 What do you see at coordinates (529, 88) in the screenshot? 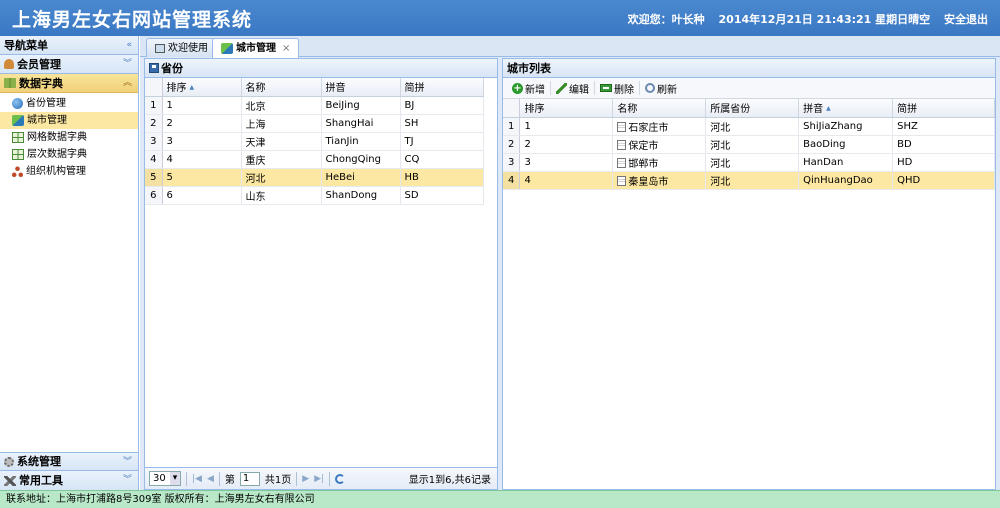
I see `add-button: + 新增` at bounding box center [529, 88].